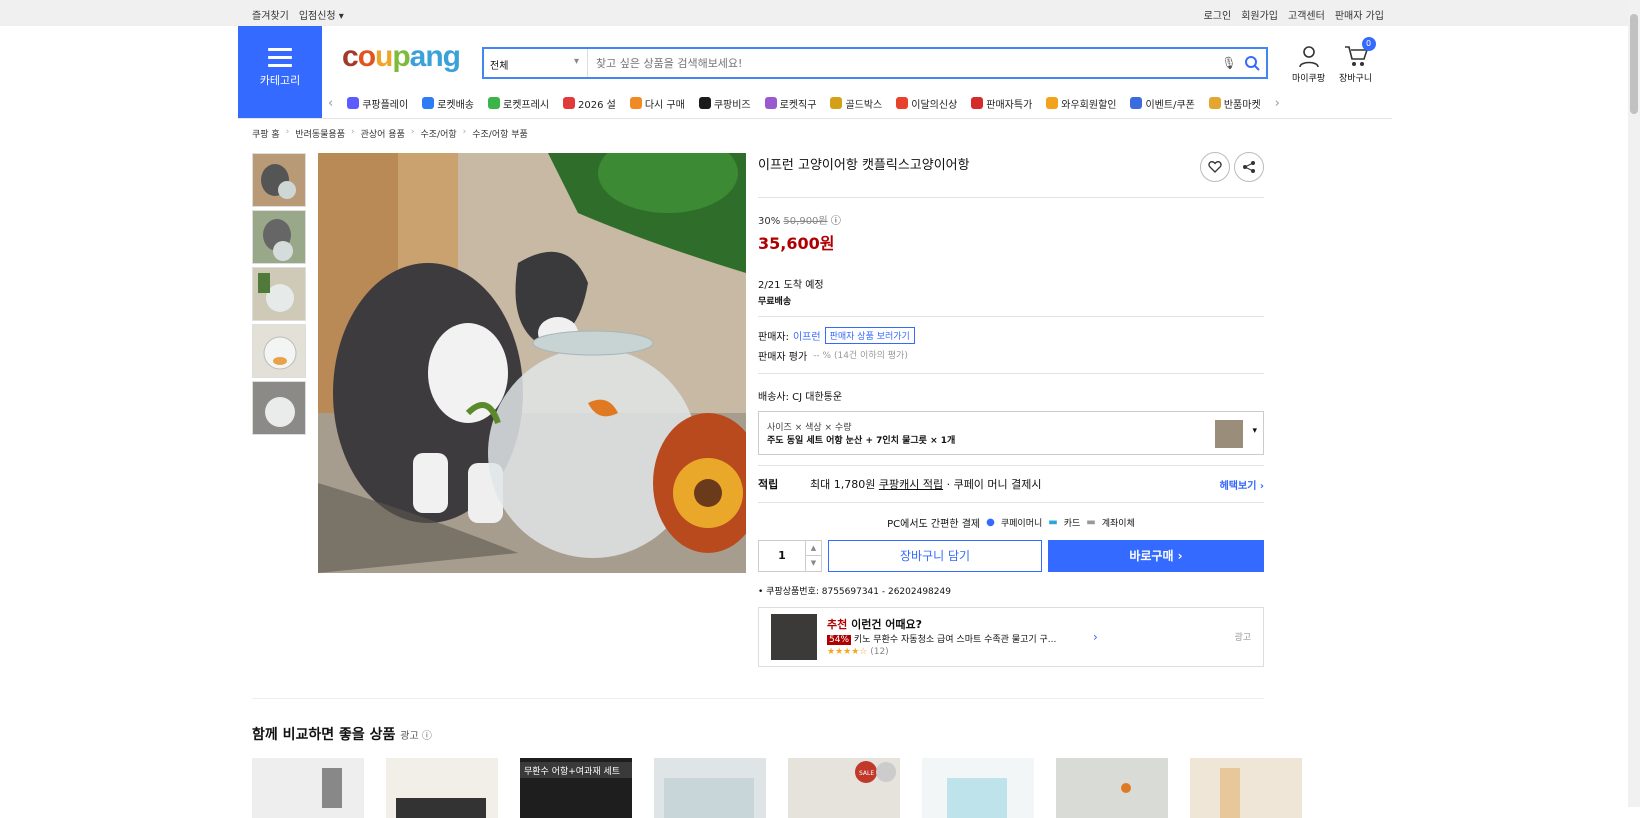 This screenshot has height=818, width=1640. I want to click on coupang-logo: coupang, so click(401, 57).